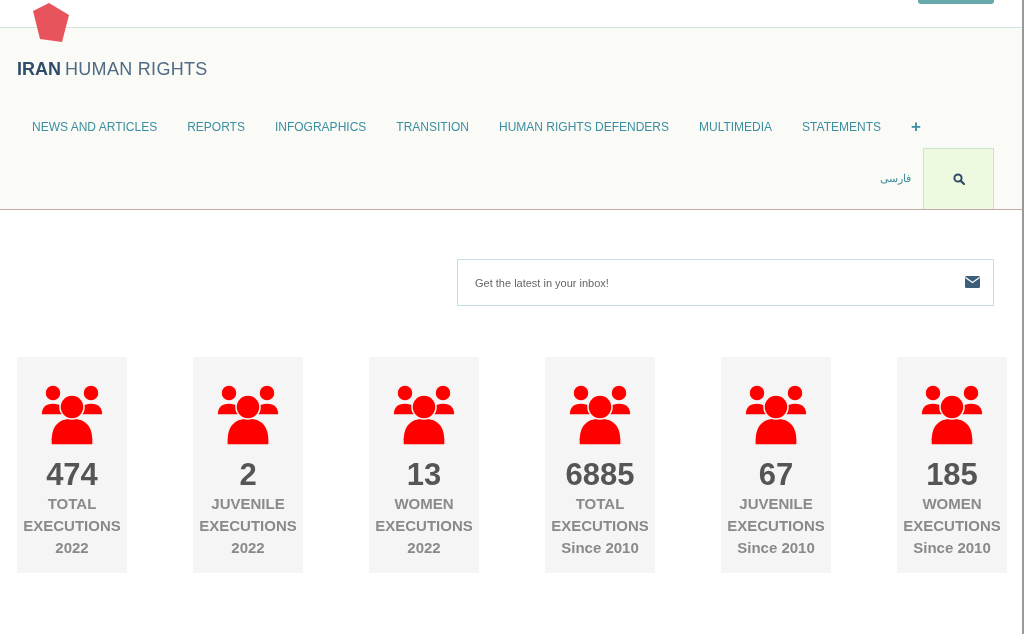 Image resolution: width=1024 pixels, height=634 pixels. Describe the element at coordinates (600, 475) in the screenshot. I see `stat-number: 6885` at that location.